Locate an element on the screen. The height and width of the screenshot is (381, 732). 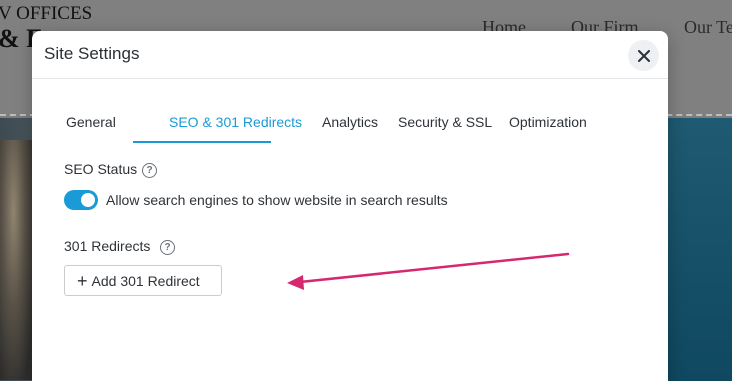
redirects-label: 301 Redirects is located at coordinates (107, 246).